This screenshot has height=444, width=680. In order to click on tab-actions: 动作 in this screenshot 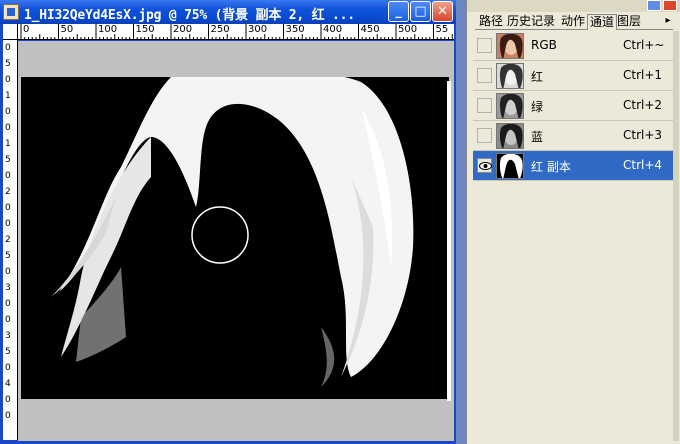, I will do `click(573, 22)`.